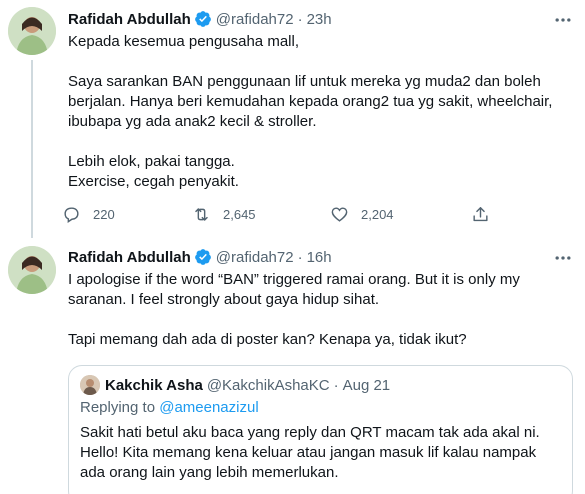 This screenshot has height=494, width=585. I want to click on quoted-author-name: Kakchik Asha, so click(154, 385).